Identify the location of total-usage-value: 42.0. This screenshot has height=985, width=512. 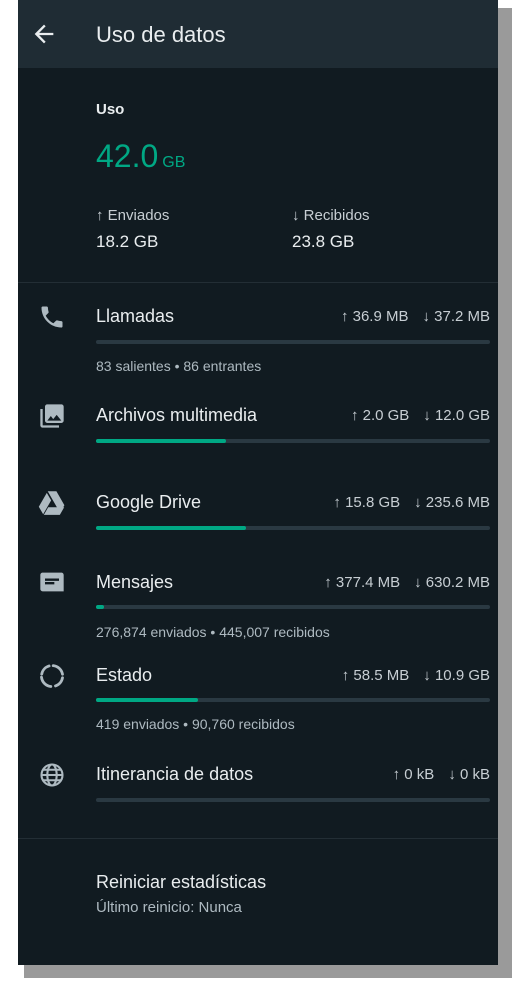
(127, 156).